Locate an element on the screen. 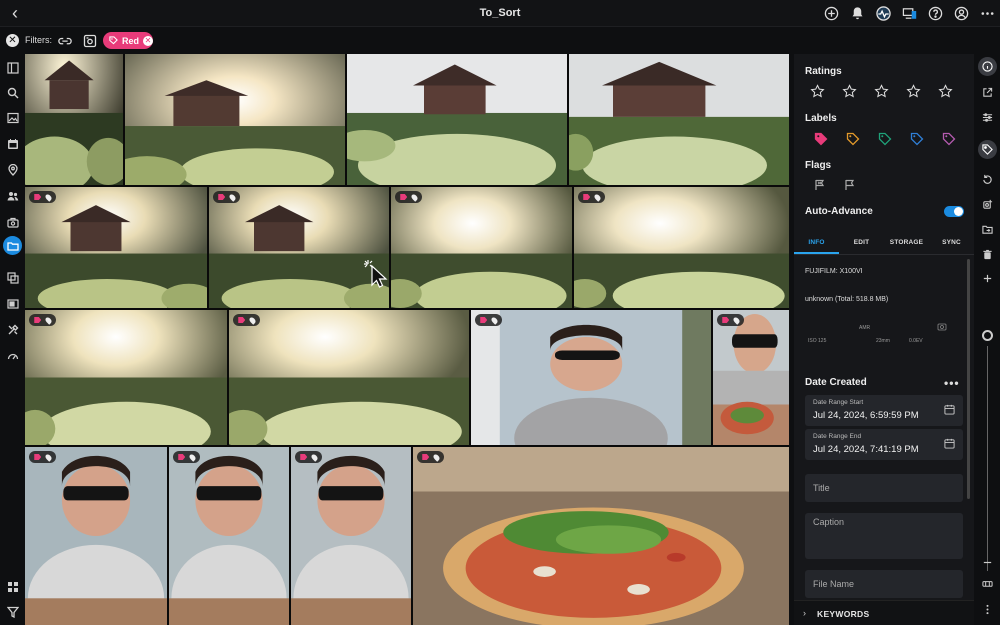  bell-icon is located at coordinates (857, 13).